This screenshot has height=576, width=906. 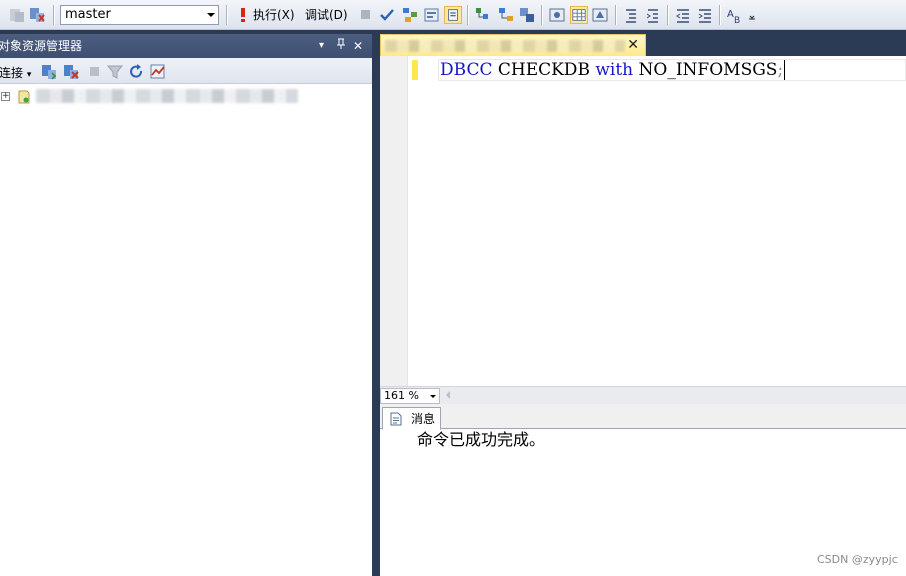 I want to click on code-keyword: DBCC, so click(x=466, y=70).